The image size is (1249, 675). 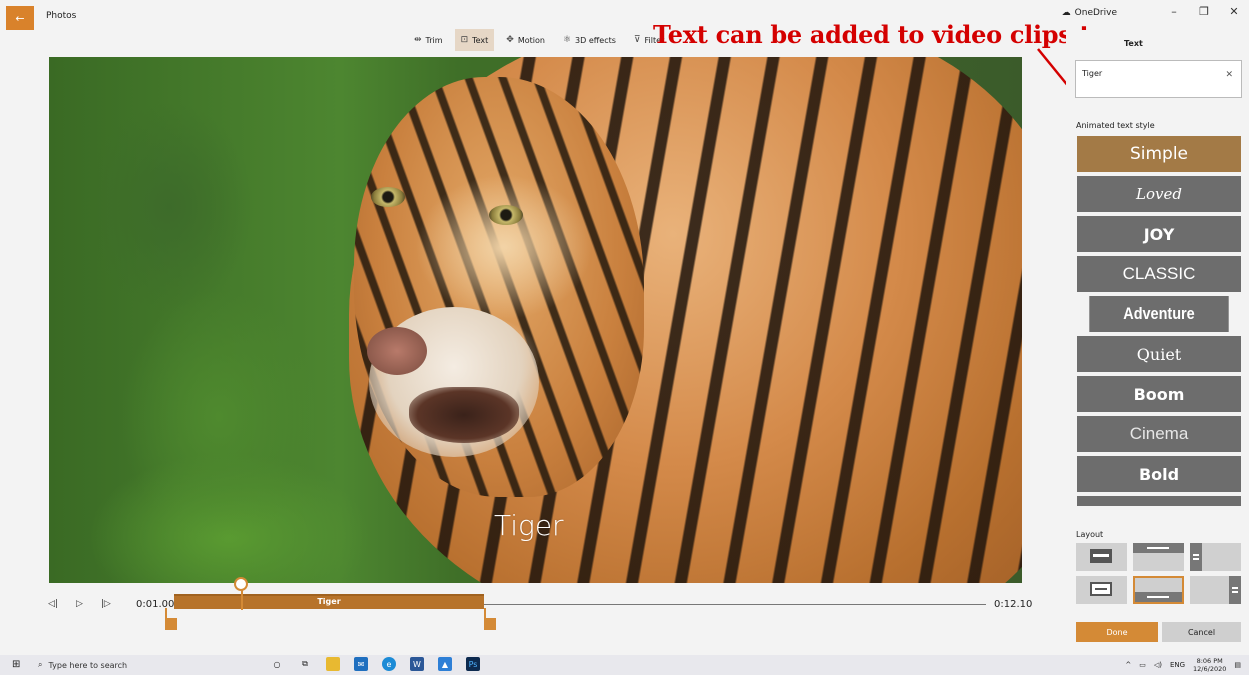 What do you see at coordinates (1128, 665) in the screenshot?
I see `chevron-up-icon: ^` at bounding box center [1128, 665].